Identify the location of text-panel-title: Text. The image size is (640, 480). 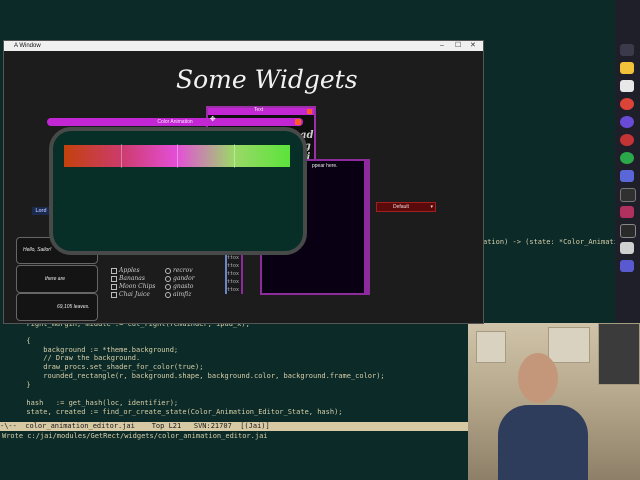
(259, 110).